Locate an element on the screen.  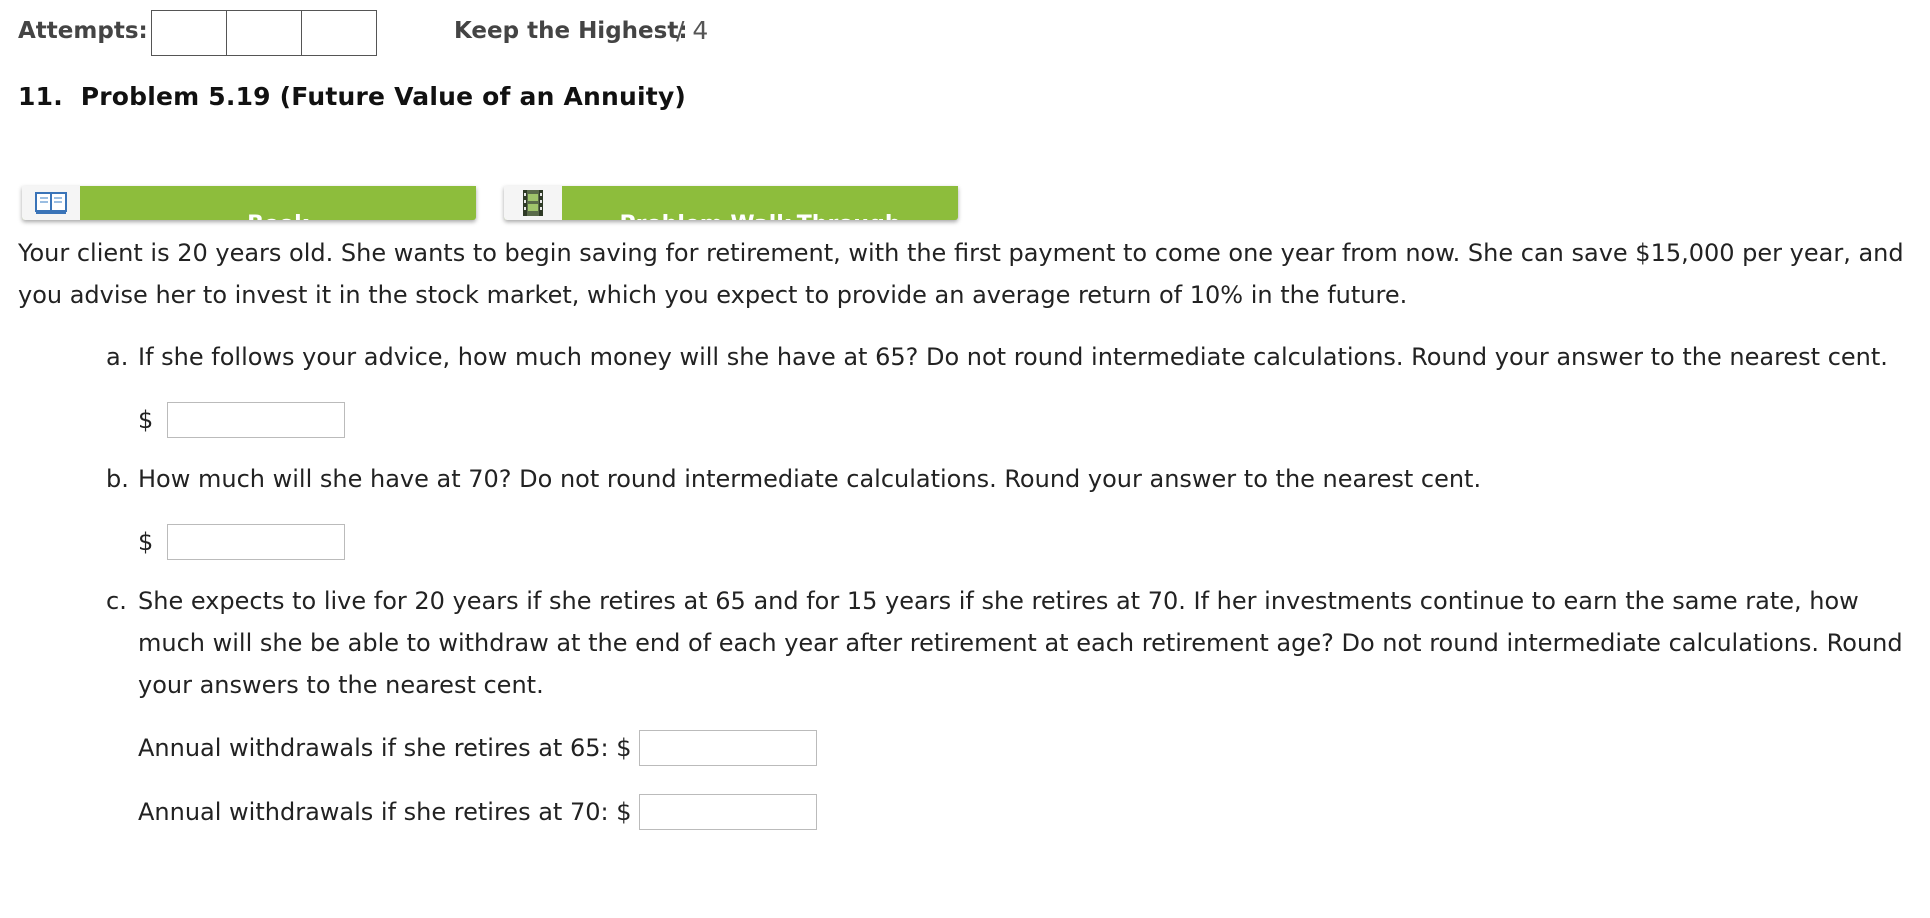
book-icon is located at coordinates (51, 203).